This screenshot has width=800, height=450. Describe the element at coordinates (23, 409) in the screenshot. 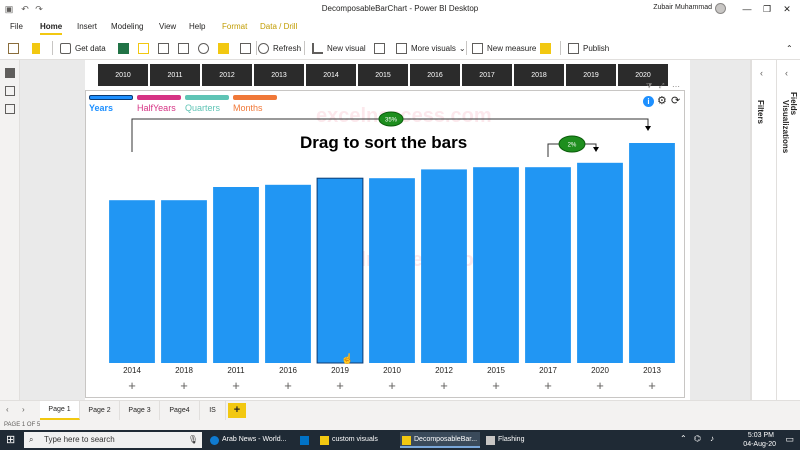

I see `chevron-right-icon: ›` at that location.